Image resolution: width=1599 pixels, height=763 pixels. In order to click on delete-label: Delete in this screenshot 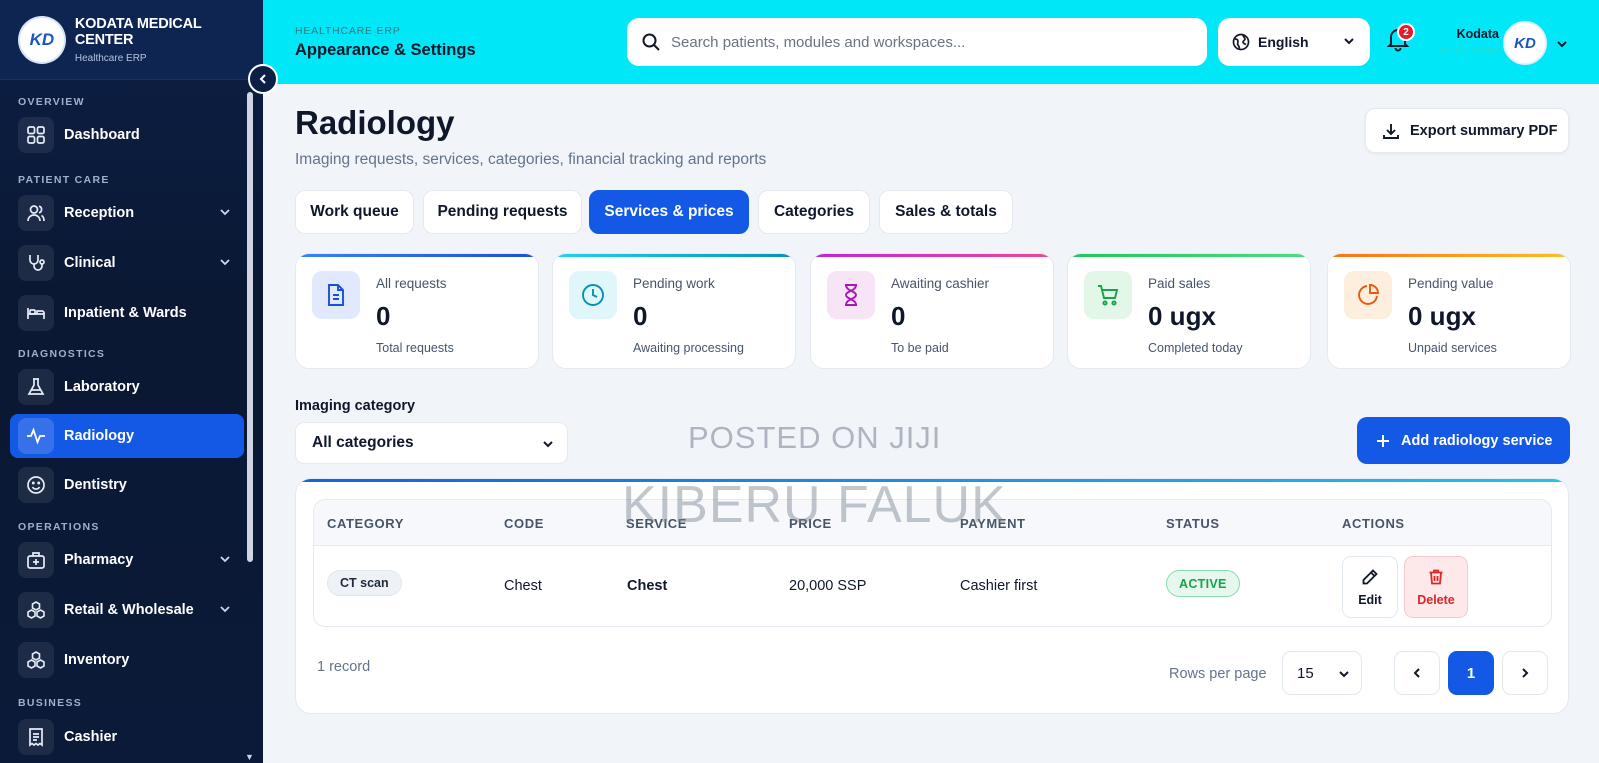, I will do `click(1436, 599)`.